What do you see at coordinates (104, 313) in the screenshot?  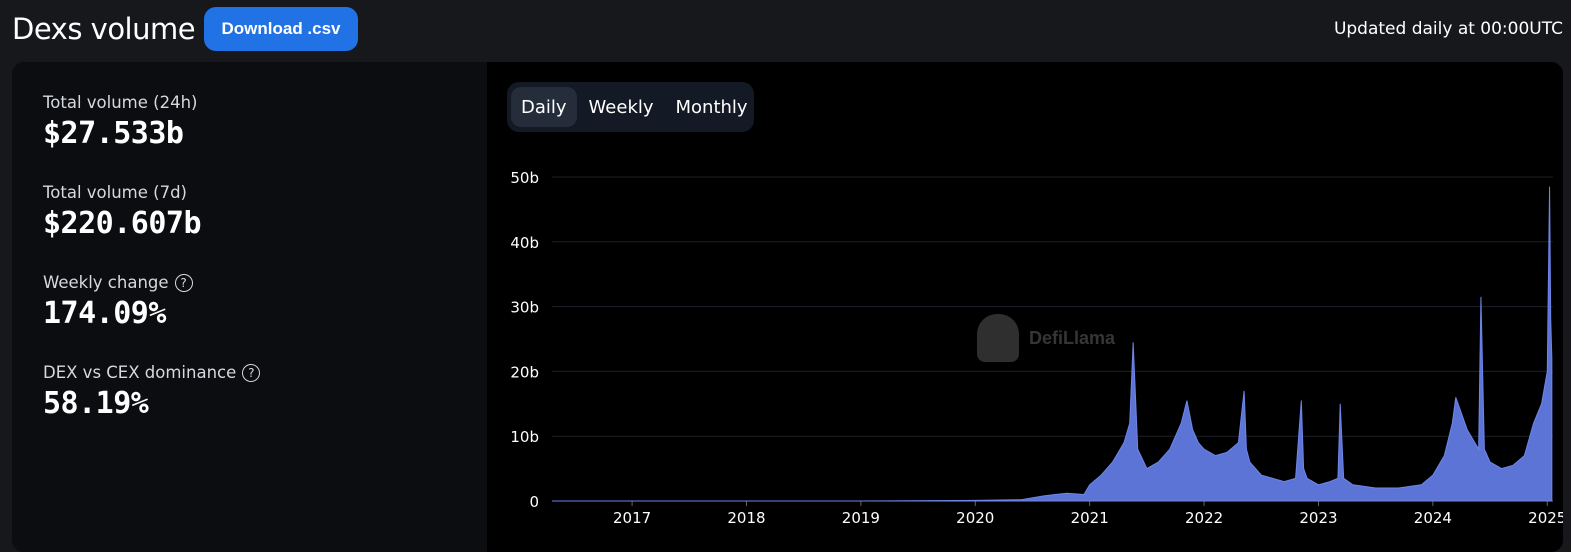 I see `stat-value: 174.09%` at bounding box center [104, 313].